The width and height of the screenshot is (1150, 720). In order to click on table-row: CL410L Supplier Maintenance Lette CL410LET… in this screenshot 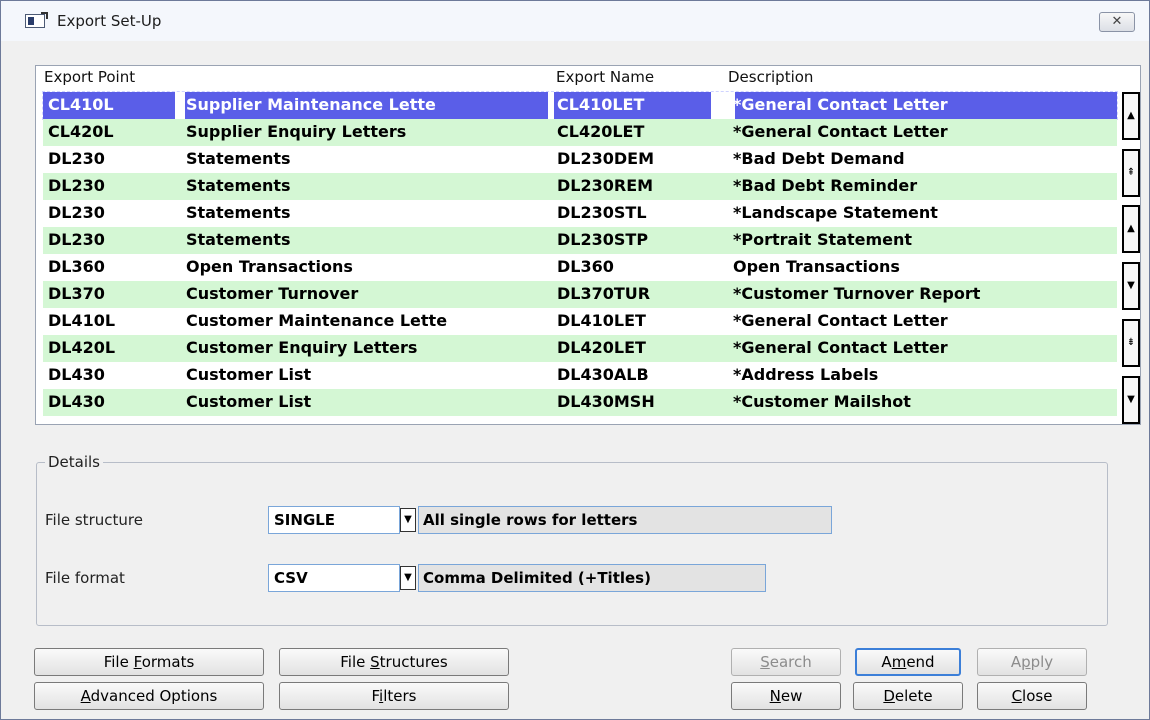, I will do `click(580, 105)`.